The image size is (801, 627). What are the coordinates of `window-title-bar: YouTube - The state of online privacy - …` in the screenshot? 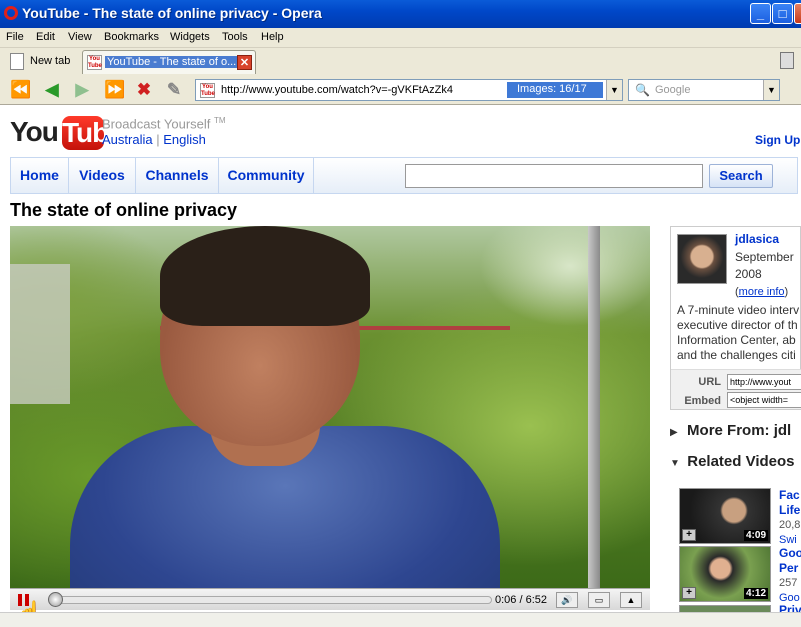 It's located at (400, 14).